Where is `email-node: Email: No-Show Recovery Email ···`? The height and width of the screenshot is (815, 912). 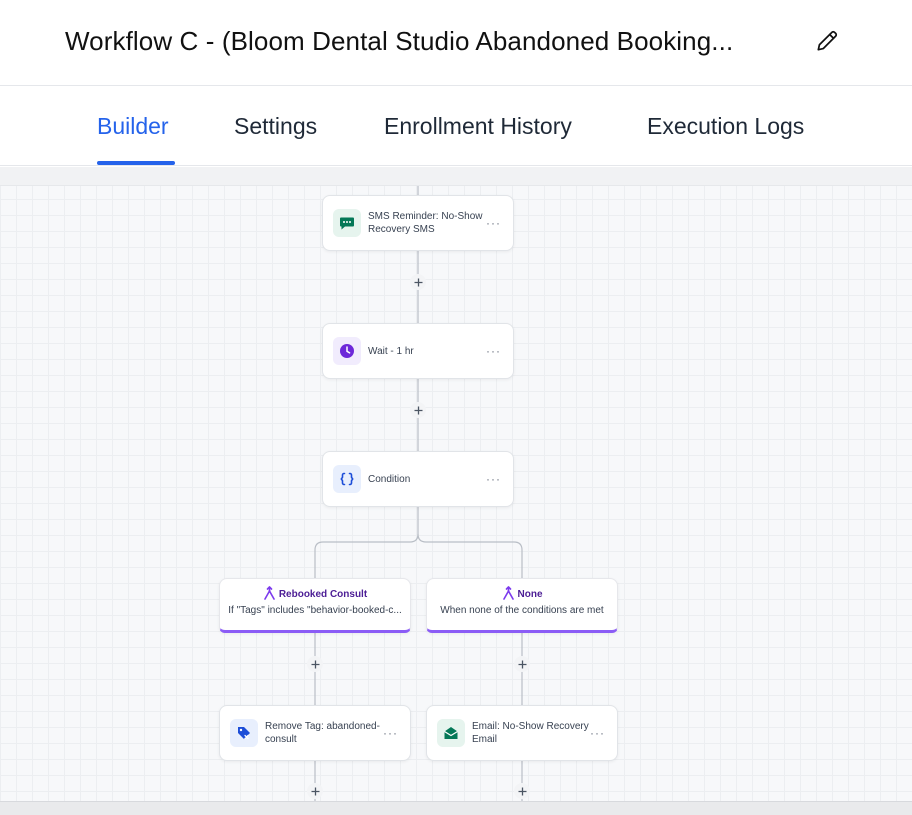 email-node: Email: No-Show Recovery Email ··· is located at coordinates (522, 733).